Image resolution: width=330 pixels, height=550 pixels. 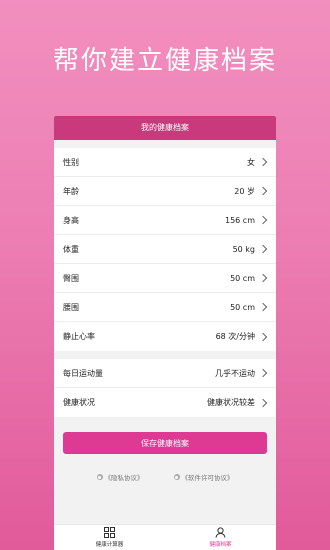 I want to click on row-gender: 性别 女, so click(x=165, y=162).